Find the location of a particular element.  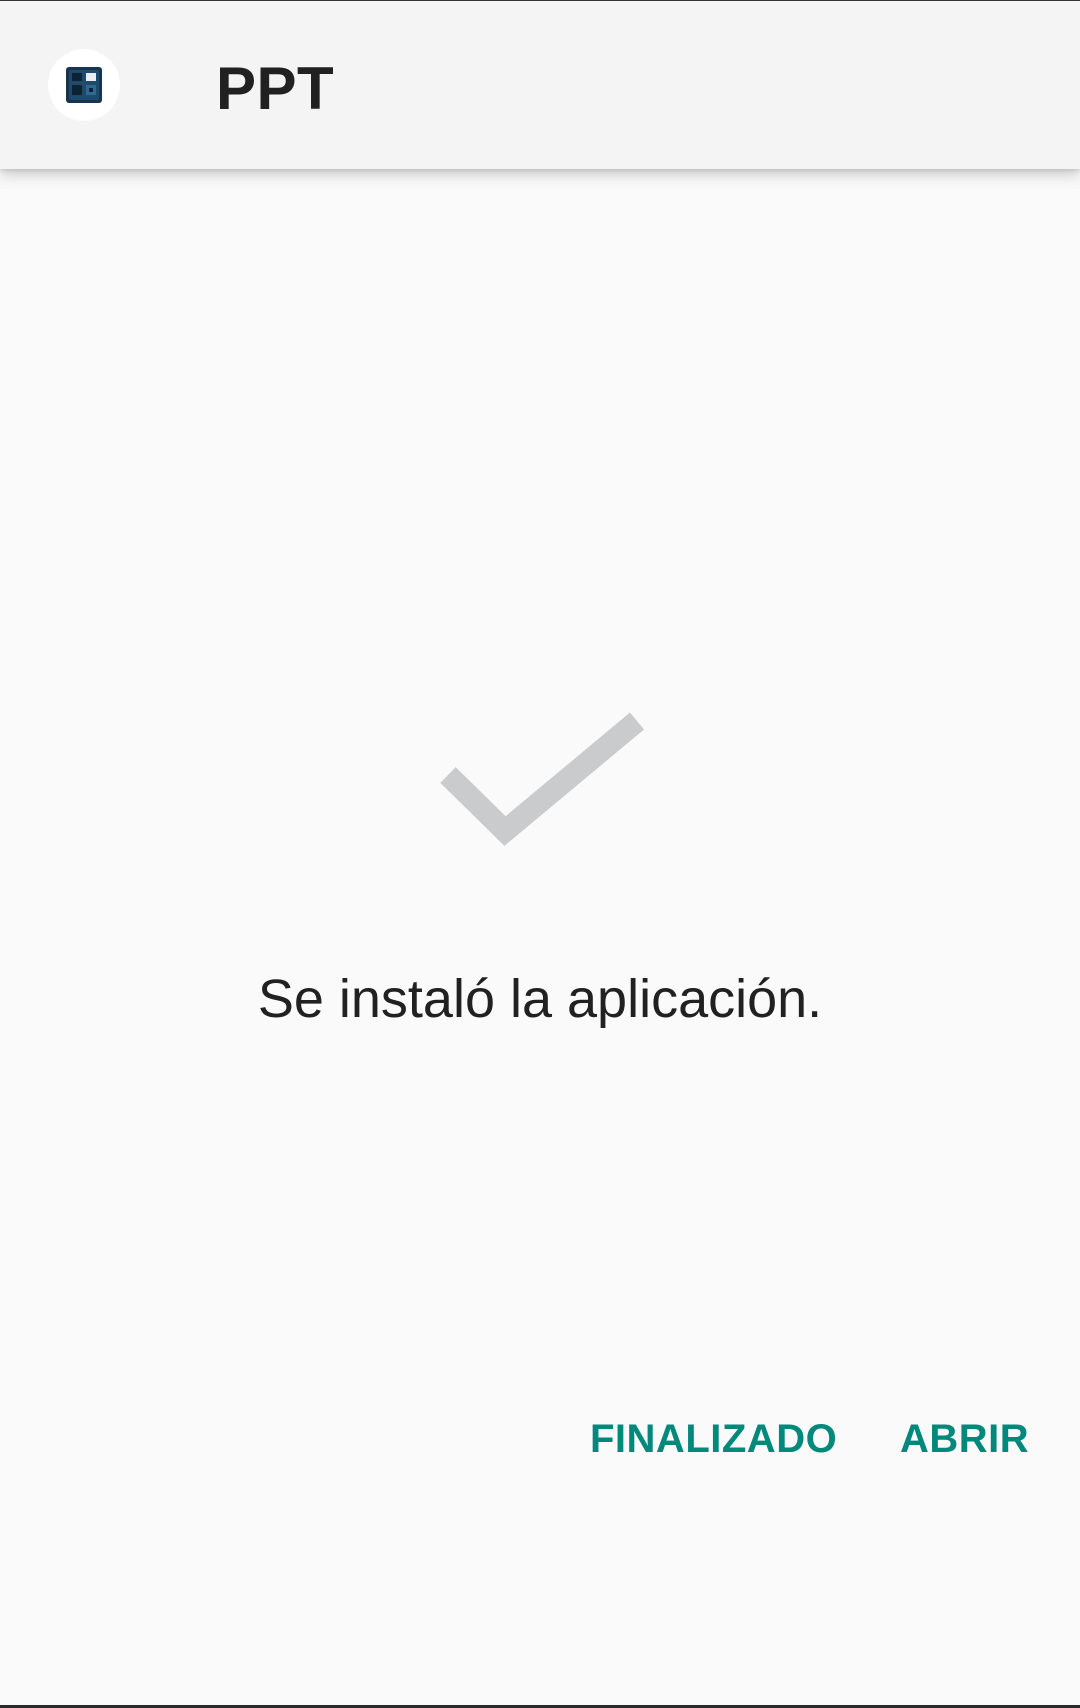

open-button: ABRIR is located at coordinates (964, 1439).